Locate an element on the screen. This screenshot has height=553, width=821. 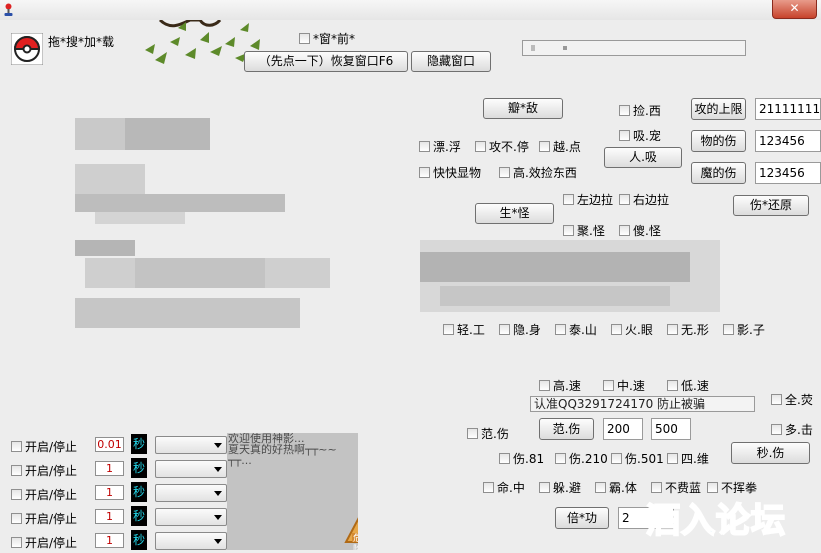
low-speed-checkbox: 低.速 is located at coordinates (688, 385).